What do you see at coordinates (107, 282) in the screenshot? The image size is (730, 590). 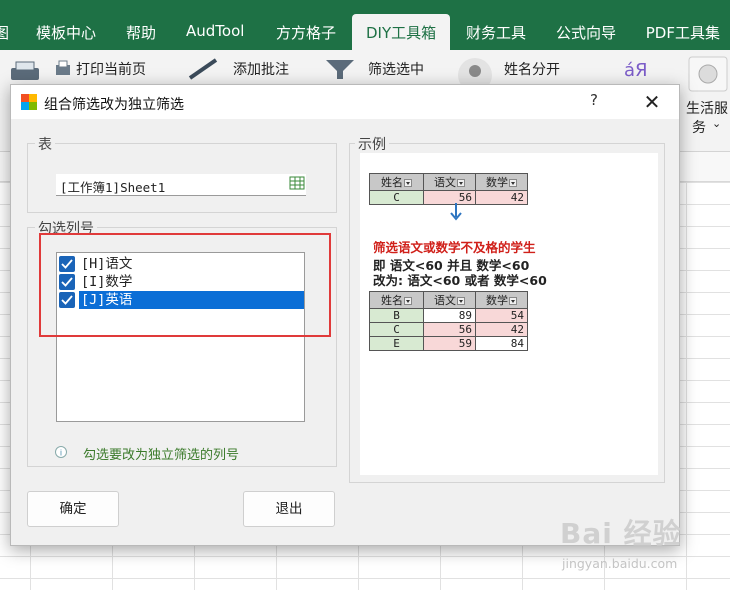 I see `list-item-label: [I]数学` at bounding box center [107, 282].